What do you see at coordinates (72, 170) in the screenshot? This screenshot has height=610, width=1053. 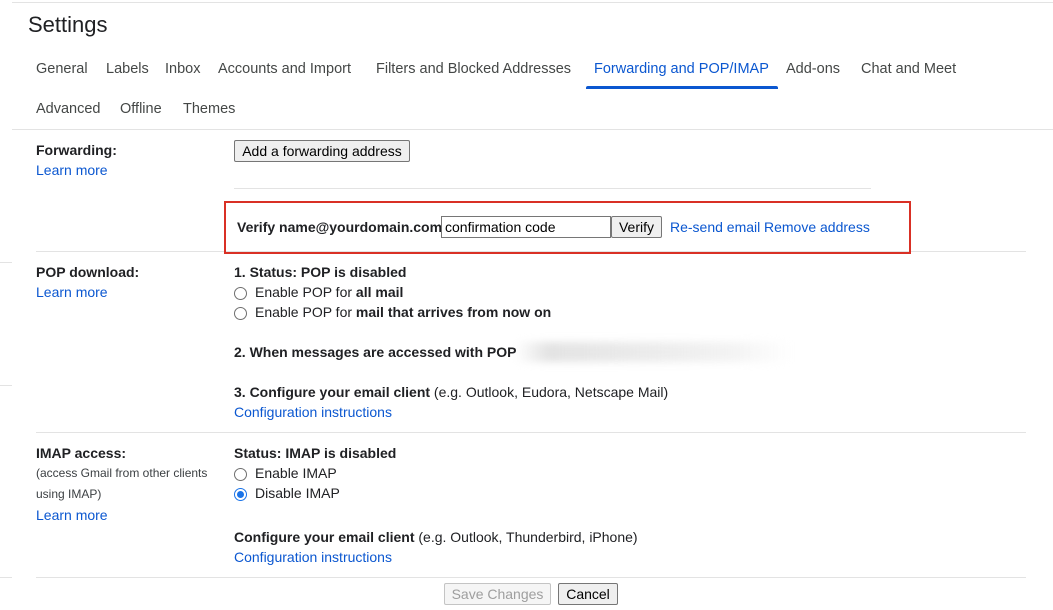 I see `forwarding-learn-more-link: Learn more` at bounding box center [72, 170].